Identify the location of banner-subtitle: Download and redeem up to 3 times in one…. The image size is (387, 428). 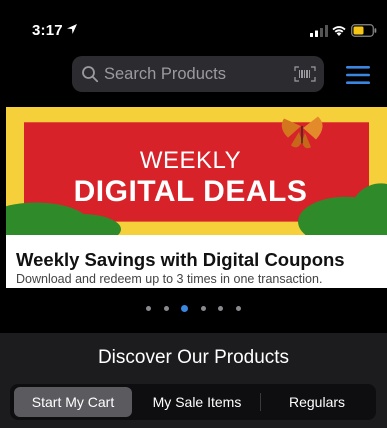
(169, 279).